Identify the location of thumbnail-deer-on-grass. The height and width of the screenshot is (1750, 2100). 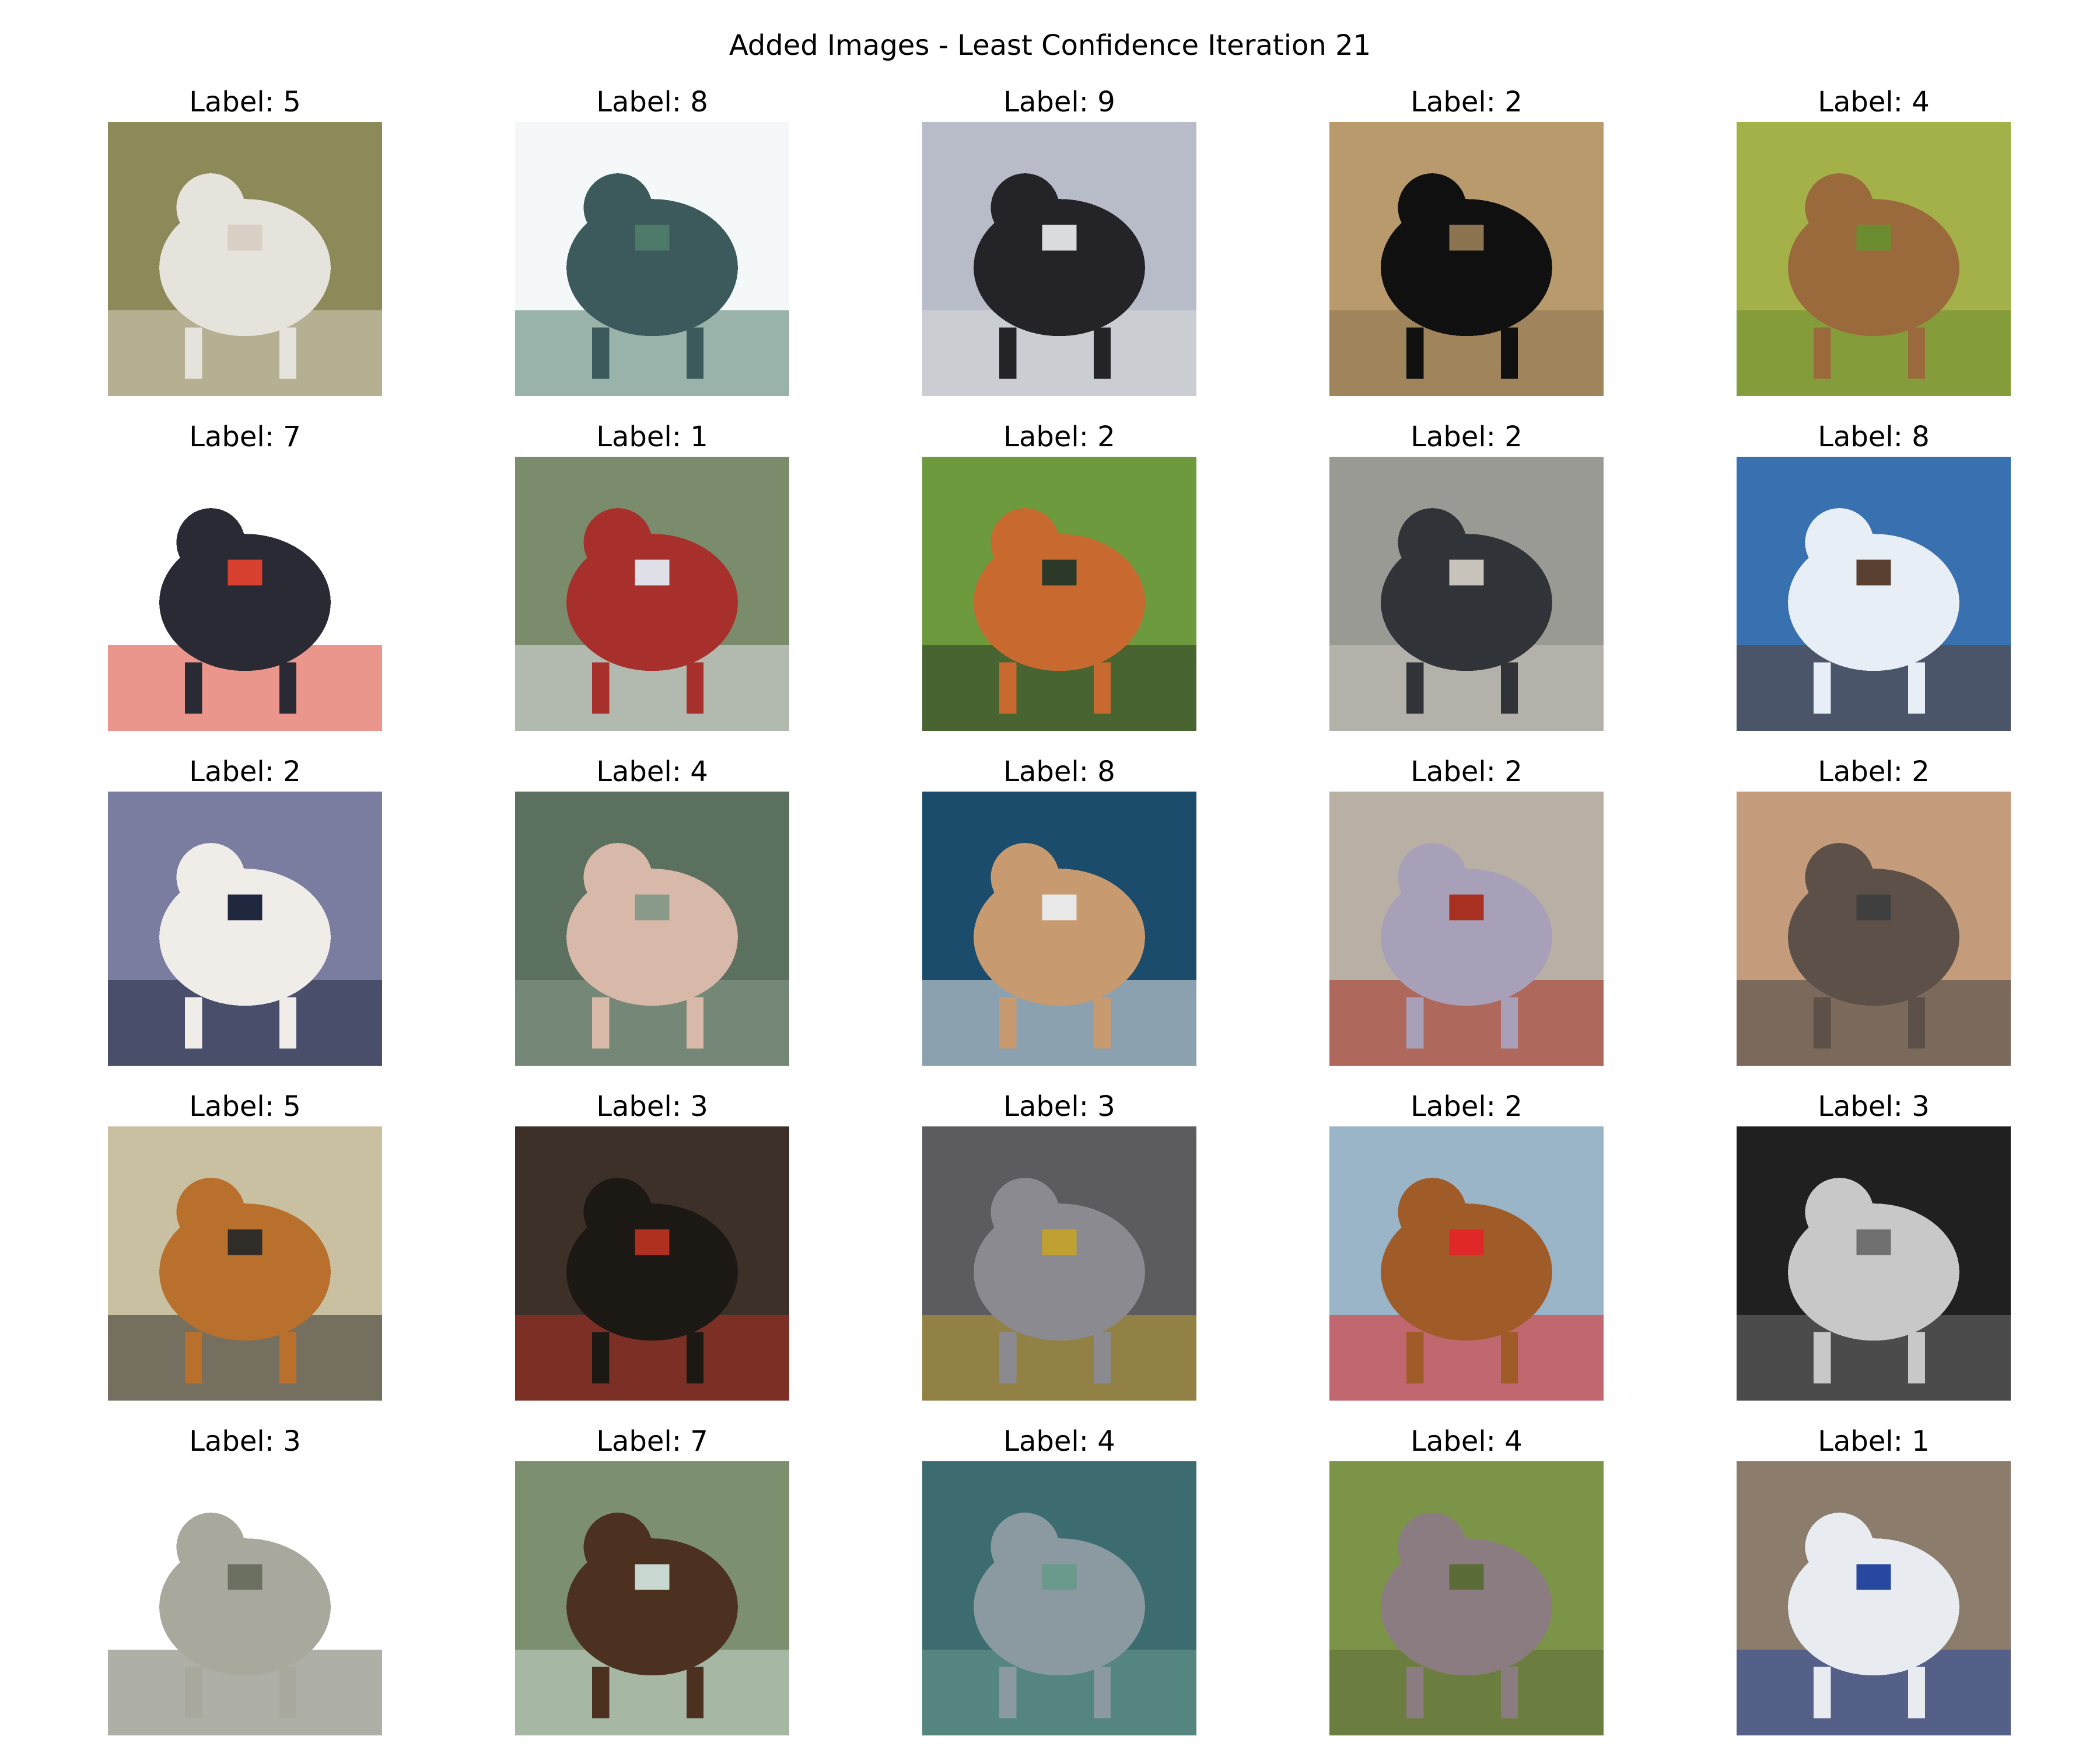
(1874, 259).